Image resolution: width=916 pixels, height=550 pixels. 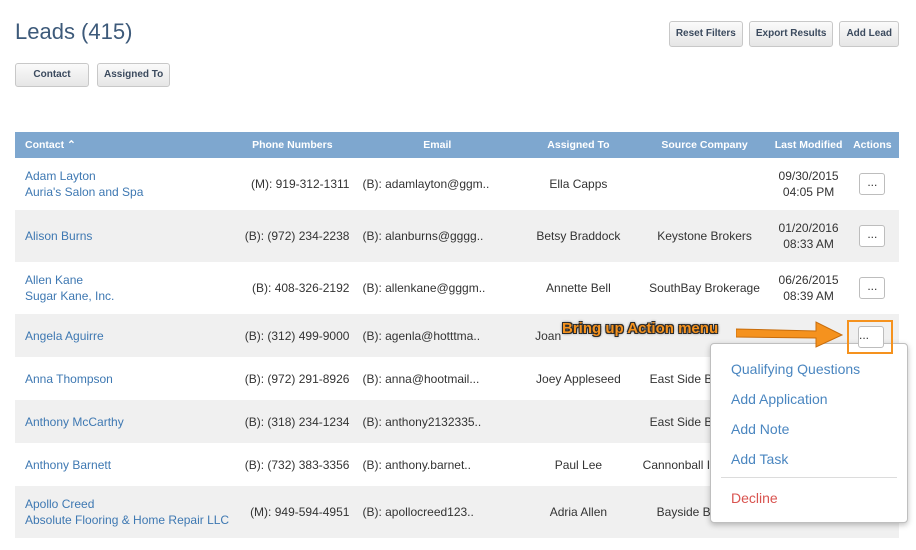 What do you see at coordinates (292, 145) in the screenshot?
I see `column-phone: Phone Numbers` at bounding box center [292, 145].